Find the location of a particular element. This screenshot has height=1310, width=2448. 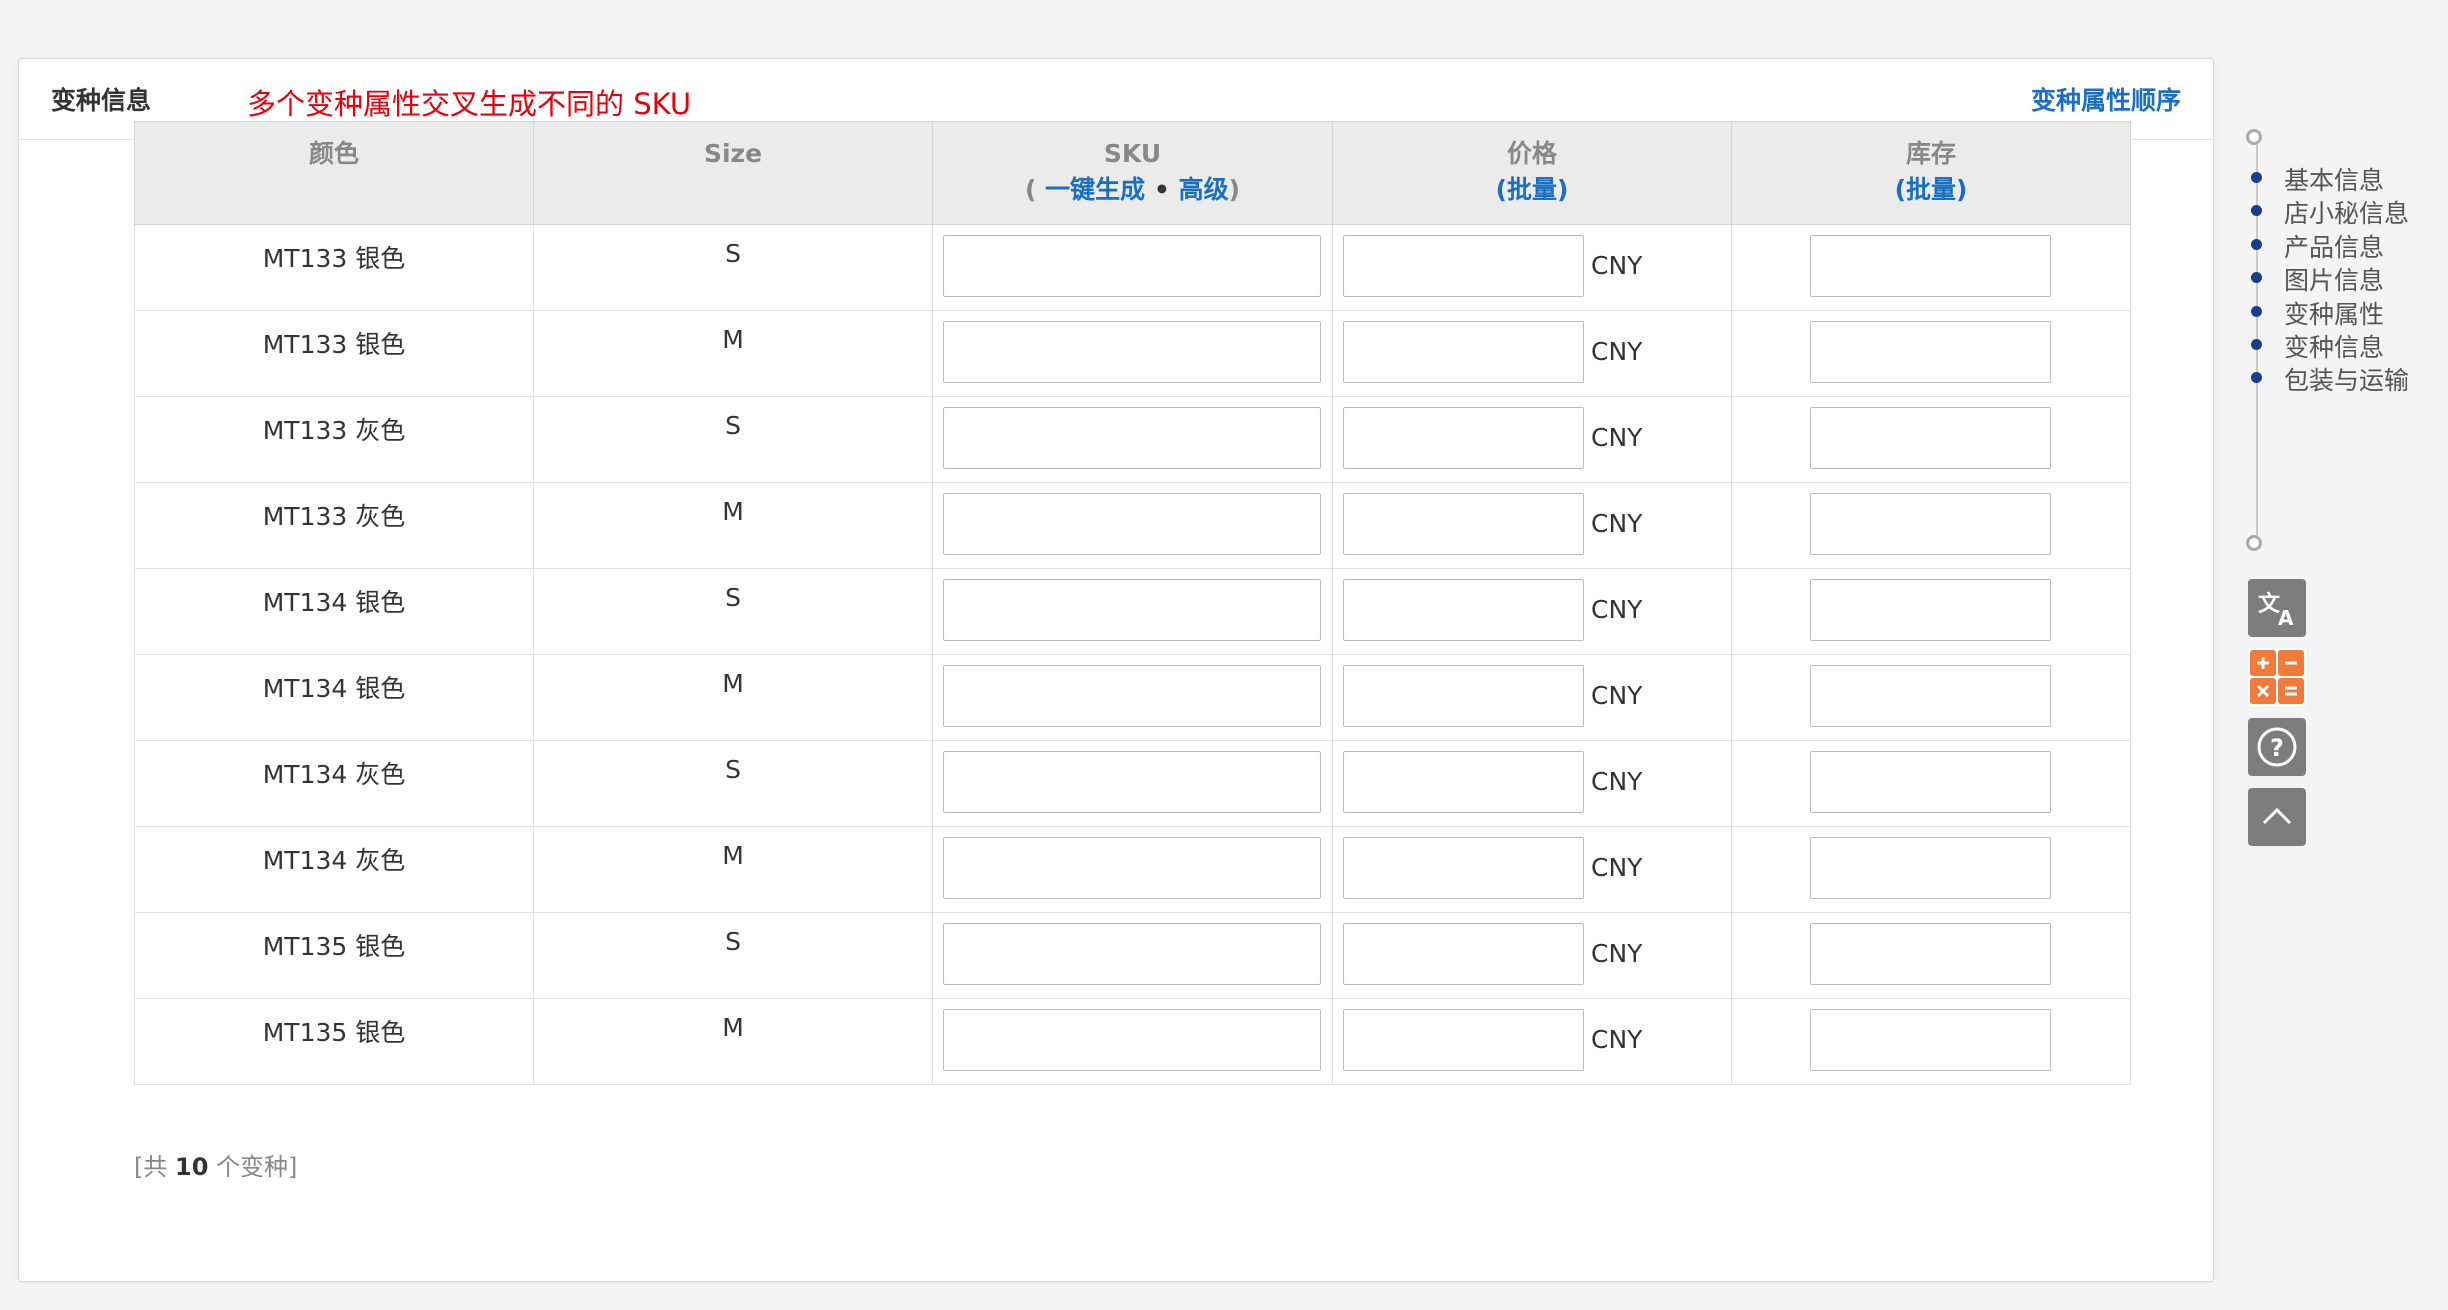

calculator-icon is located at coordinates (2277, 677).